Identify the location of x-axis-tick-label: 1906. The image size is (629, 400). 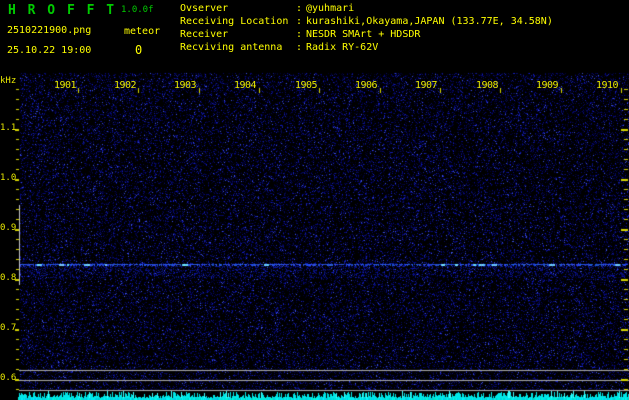
(366, 85).